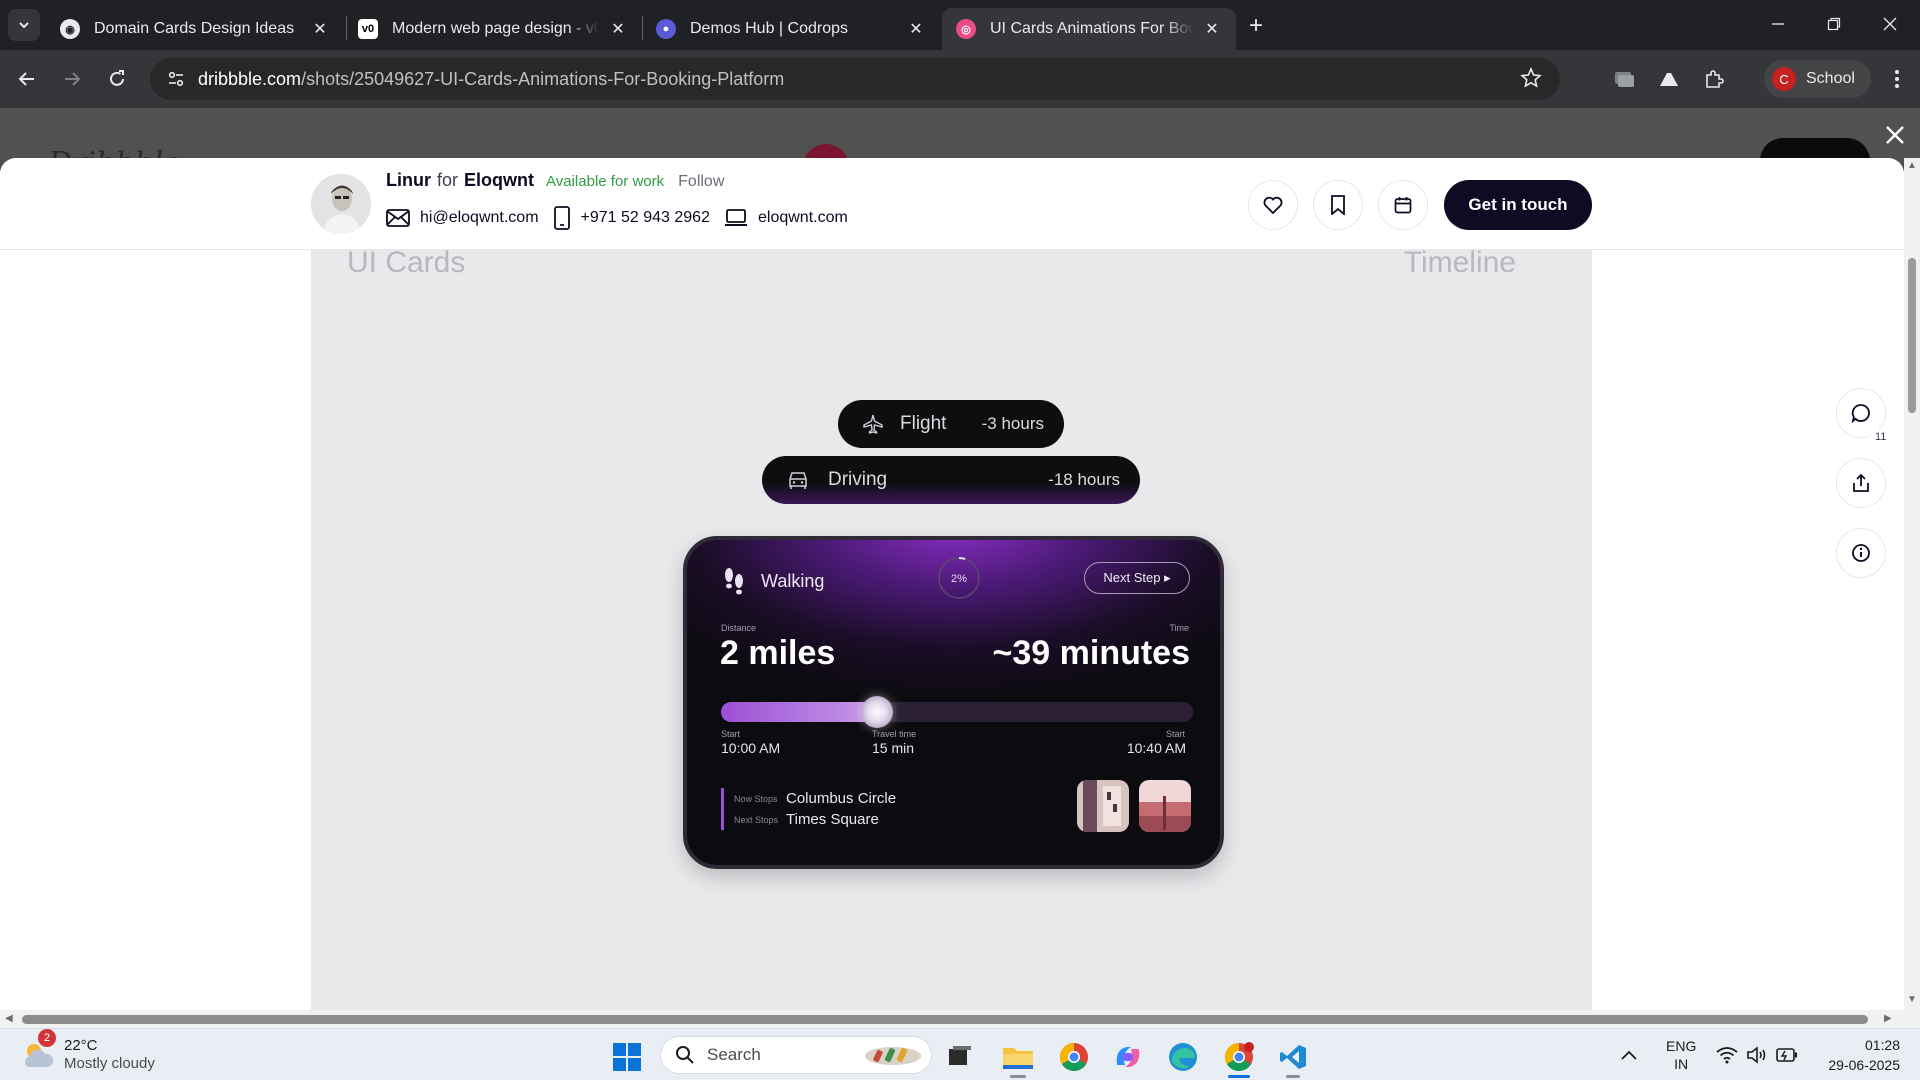 The image size is (1920, 1080). I want to click on tab-4-active: ◎ UI Cards Animations For Booking ✕, so click(1089, 29).